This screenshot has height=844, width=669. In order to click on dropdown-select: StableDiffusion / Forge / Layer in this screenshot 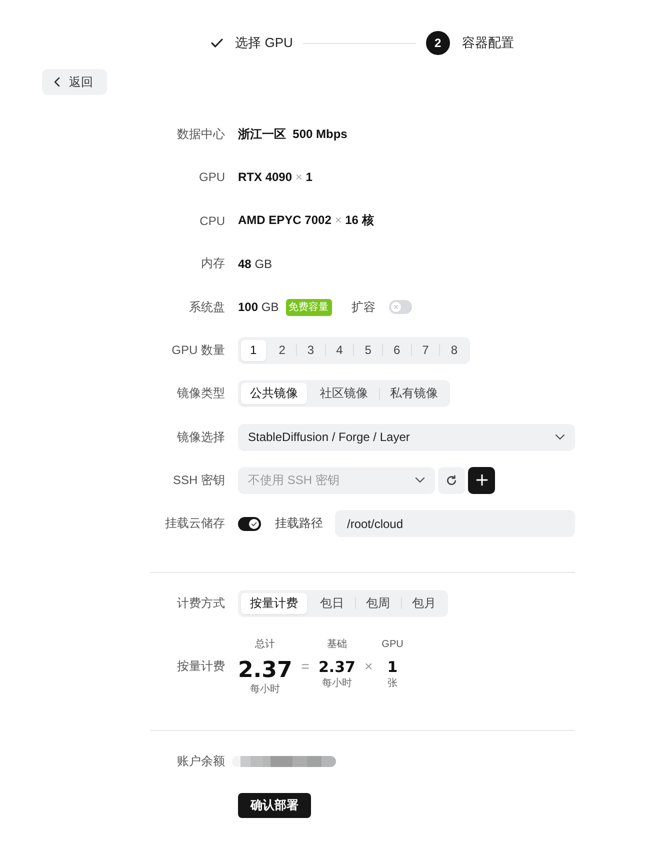, I will do `click(406, 437)`.